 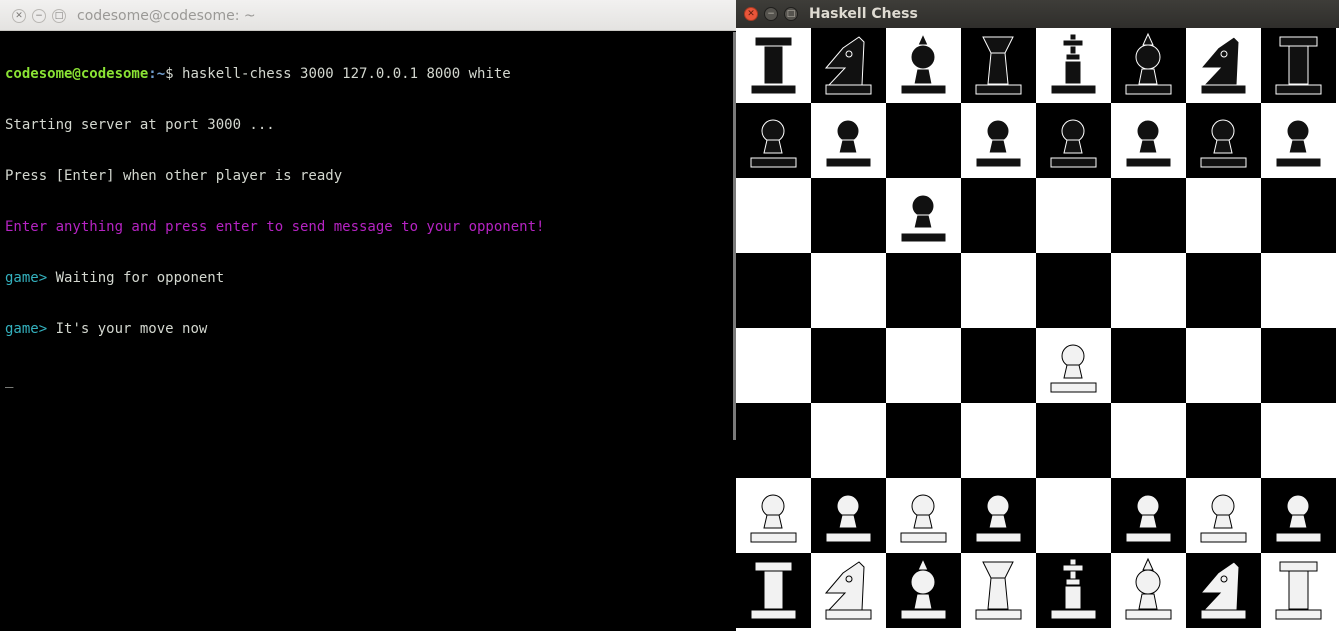 I want to click on square-h5, so click(x=1298, y=290).